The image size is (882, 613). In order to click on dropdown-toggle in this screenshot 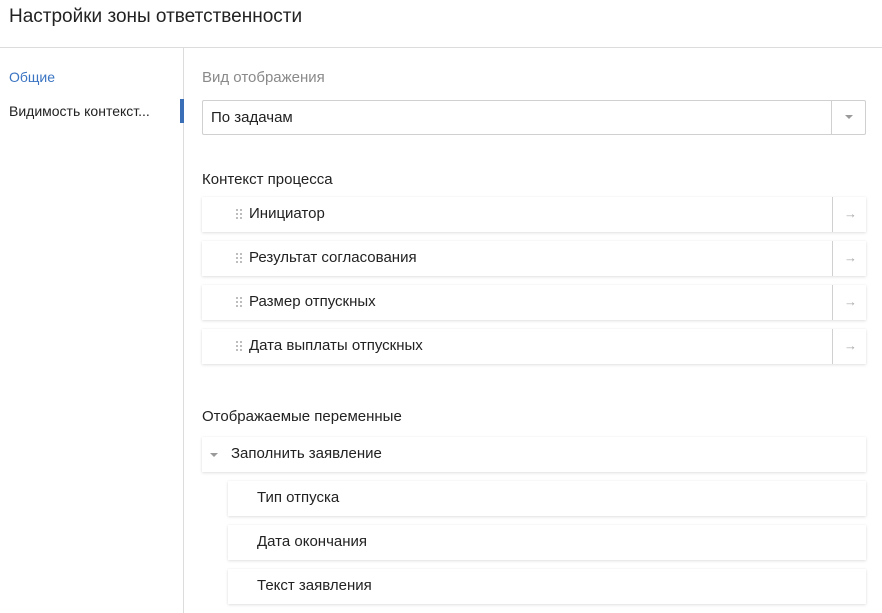, I will do `click(848, 117)`.